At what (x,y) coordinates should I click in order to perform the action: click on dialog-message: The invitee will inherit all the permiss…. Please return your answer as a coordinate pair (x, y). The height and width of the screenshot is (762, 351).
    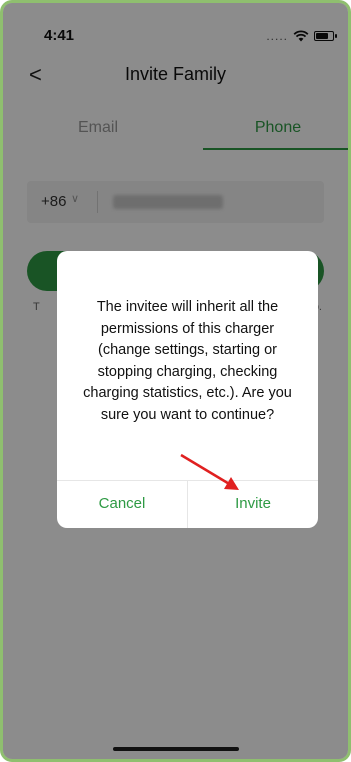
    Looking at the image, I should click on (187, 361).